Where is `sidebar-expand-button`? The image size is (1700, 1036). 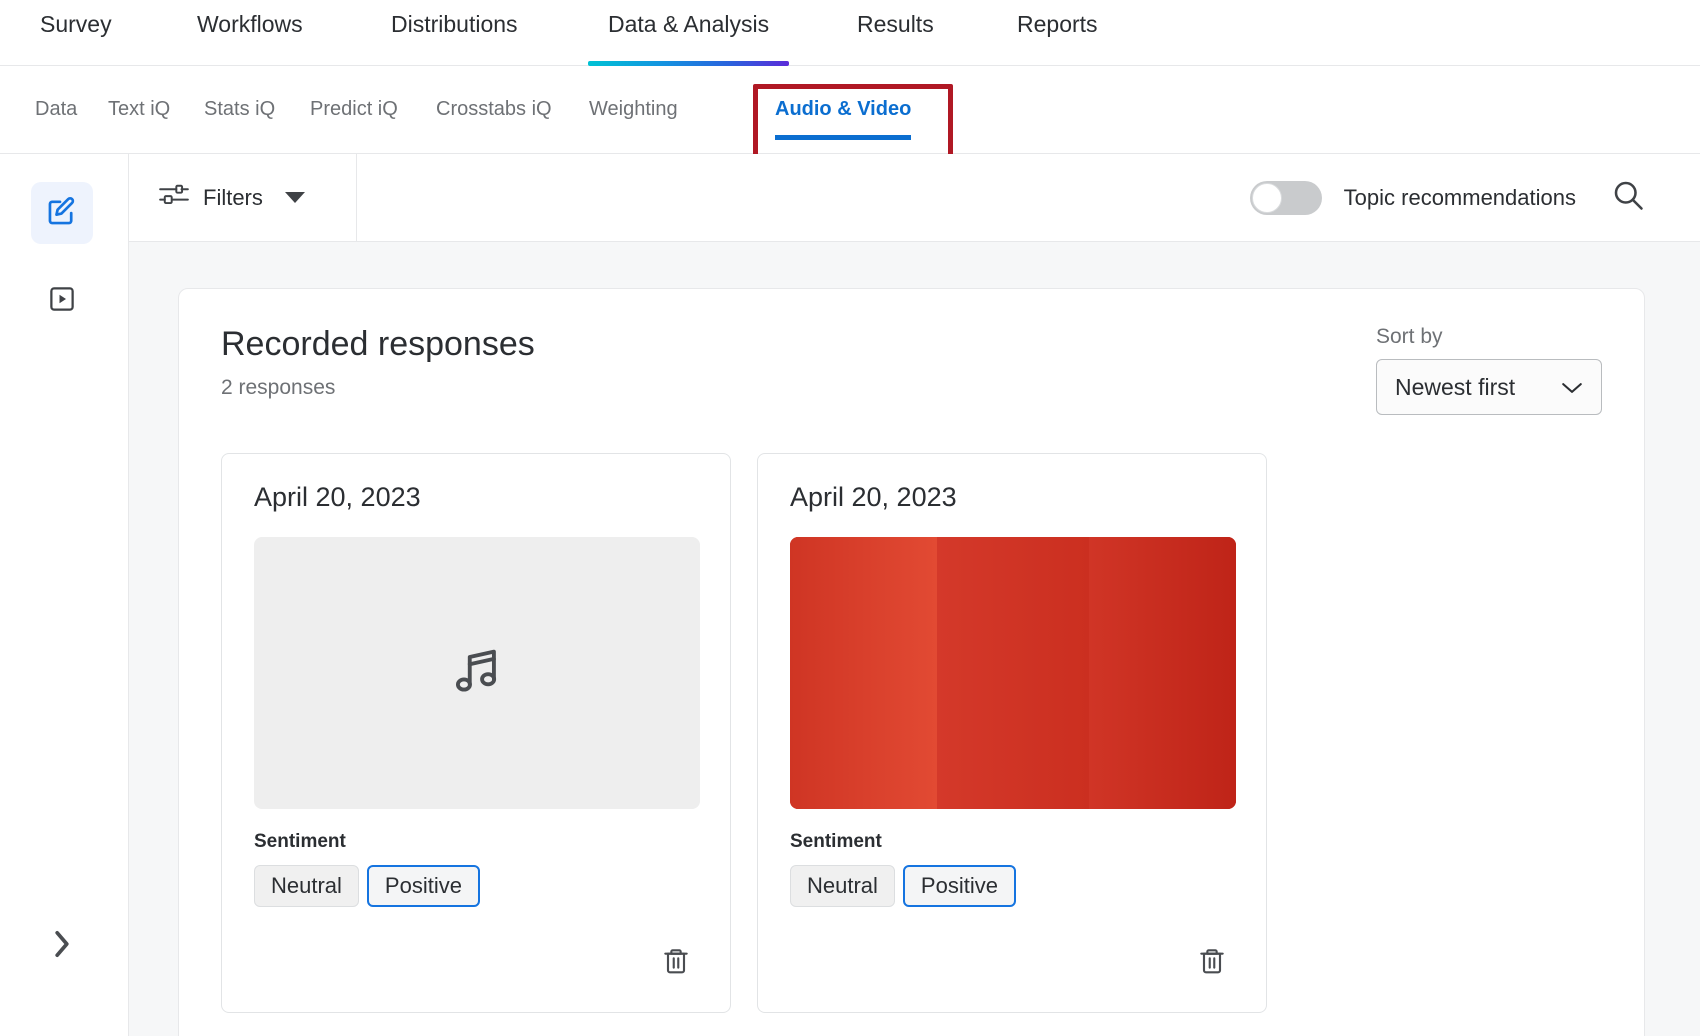 sidebar-expand-button is located at coordinates (62, 946).